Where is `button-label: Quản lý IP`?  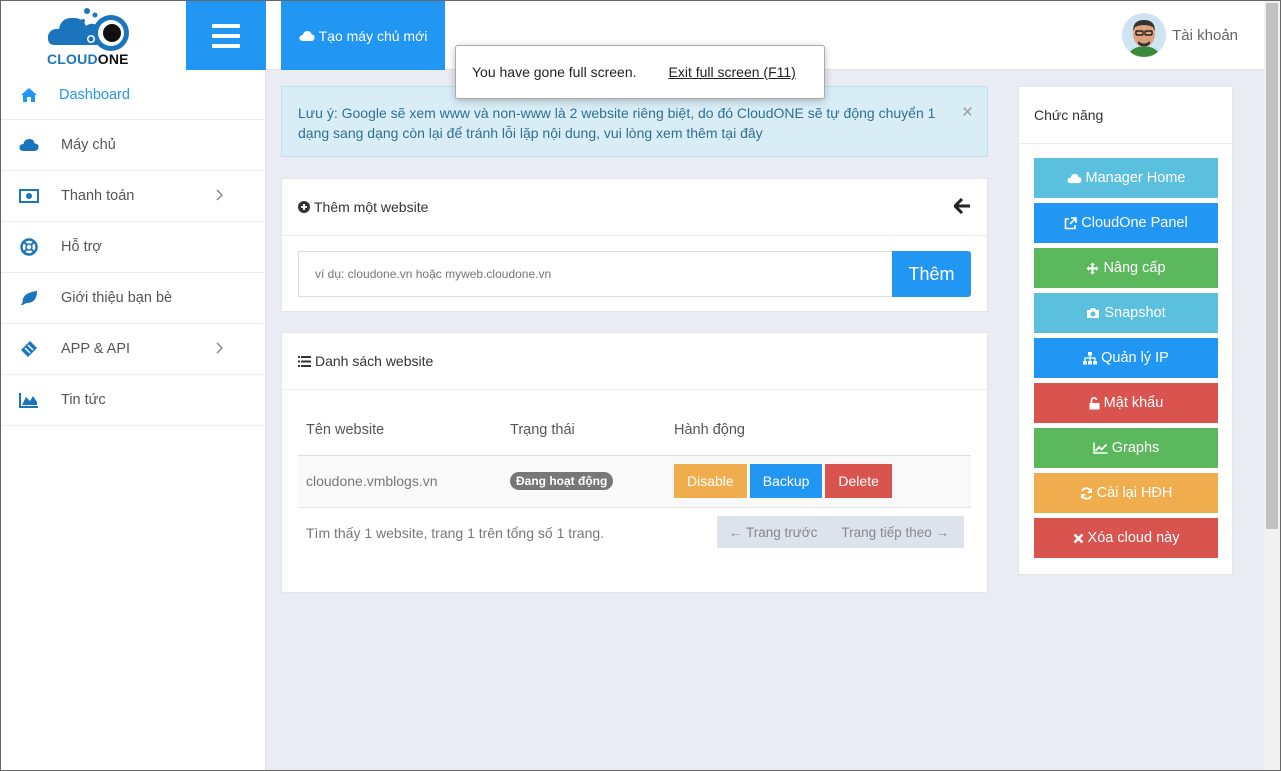 button-label: Quản lý IP is located at coordinates (1135, 358).